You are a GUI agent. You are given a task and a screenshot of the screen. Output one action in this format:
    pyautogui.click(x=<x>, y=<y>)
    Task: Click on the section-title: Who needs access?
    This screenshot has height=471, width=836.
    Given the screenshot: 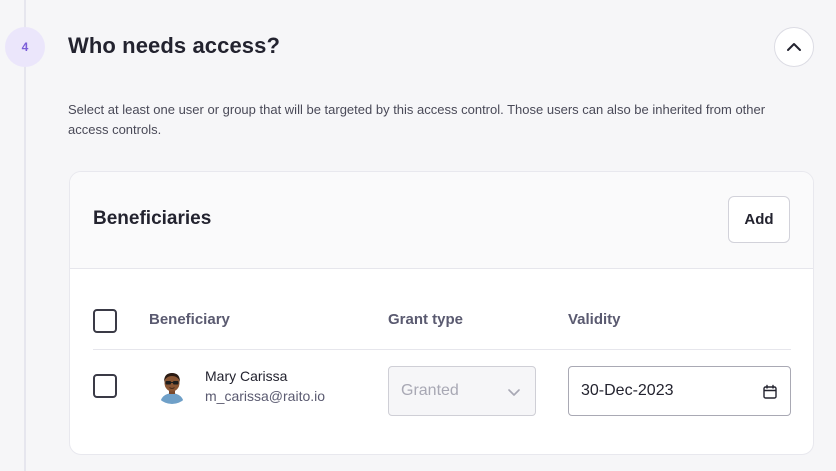 What is the action you would take?
    pyautogui.click(x=174, y=45)
    